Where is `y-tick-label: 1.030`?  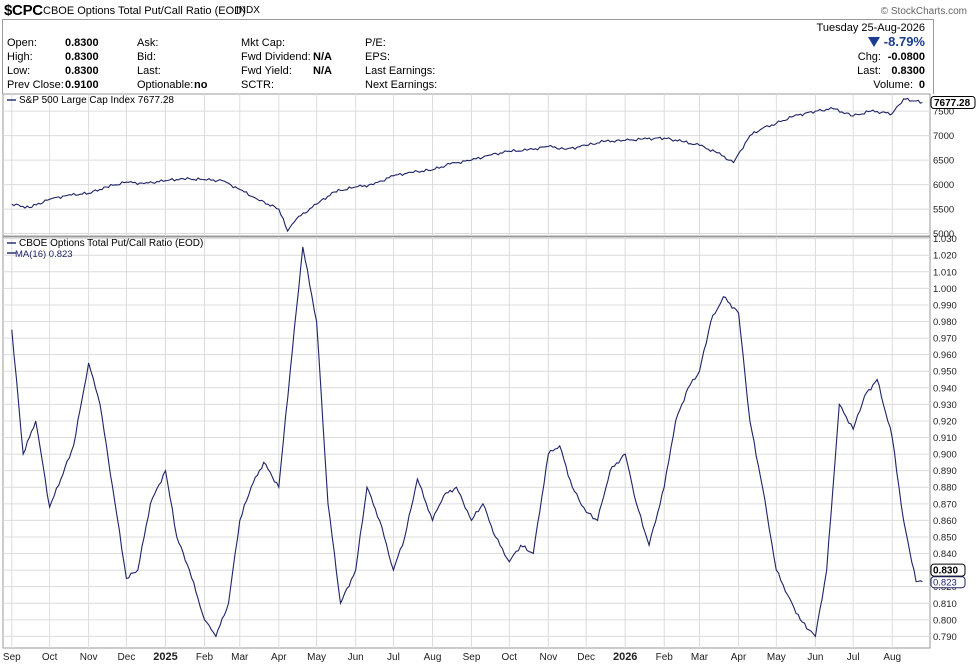 y-tick-label: 1.030 is located at coordinates (945, 239).